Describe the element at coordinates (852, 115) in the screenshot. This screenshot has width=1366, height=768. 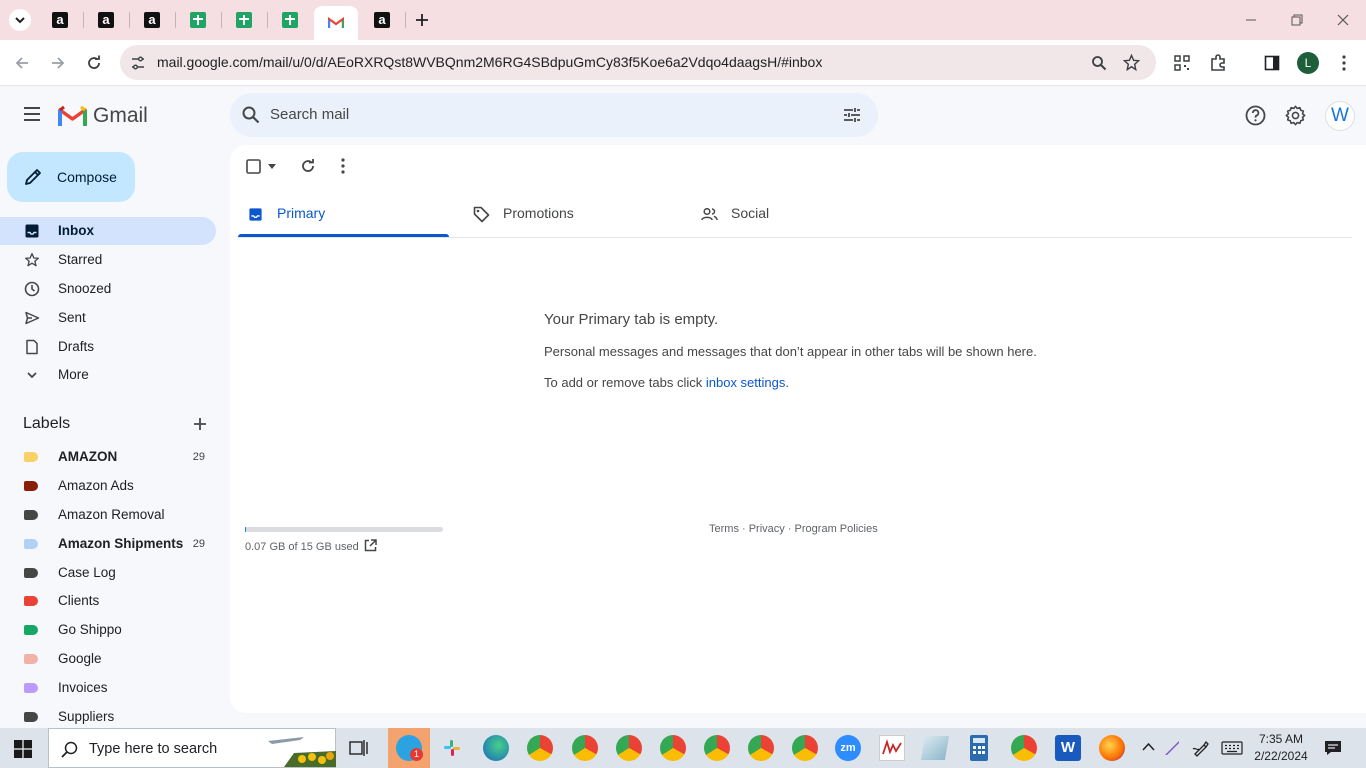
I see `search-options-icon` at that location.